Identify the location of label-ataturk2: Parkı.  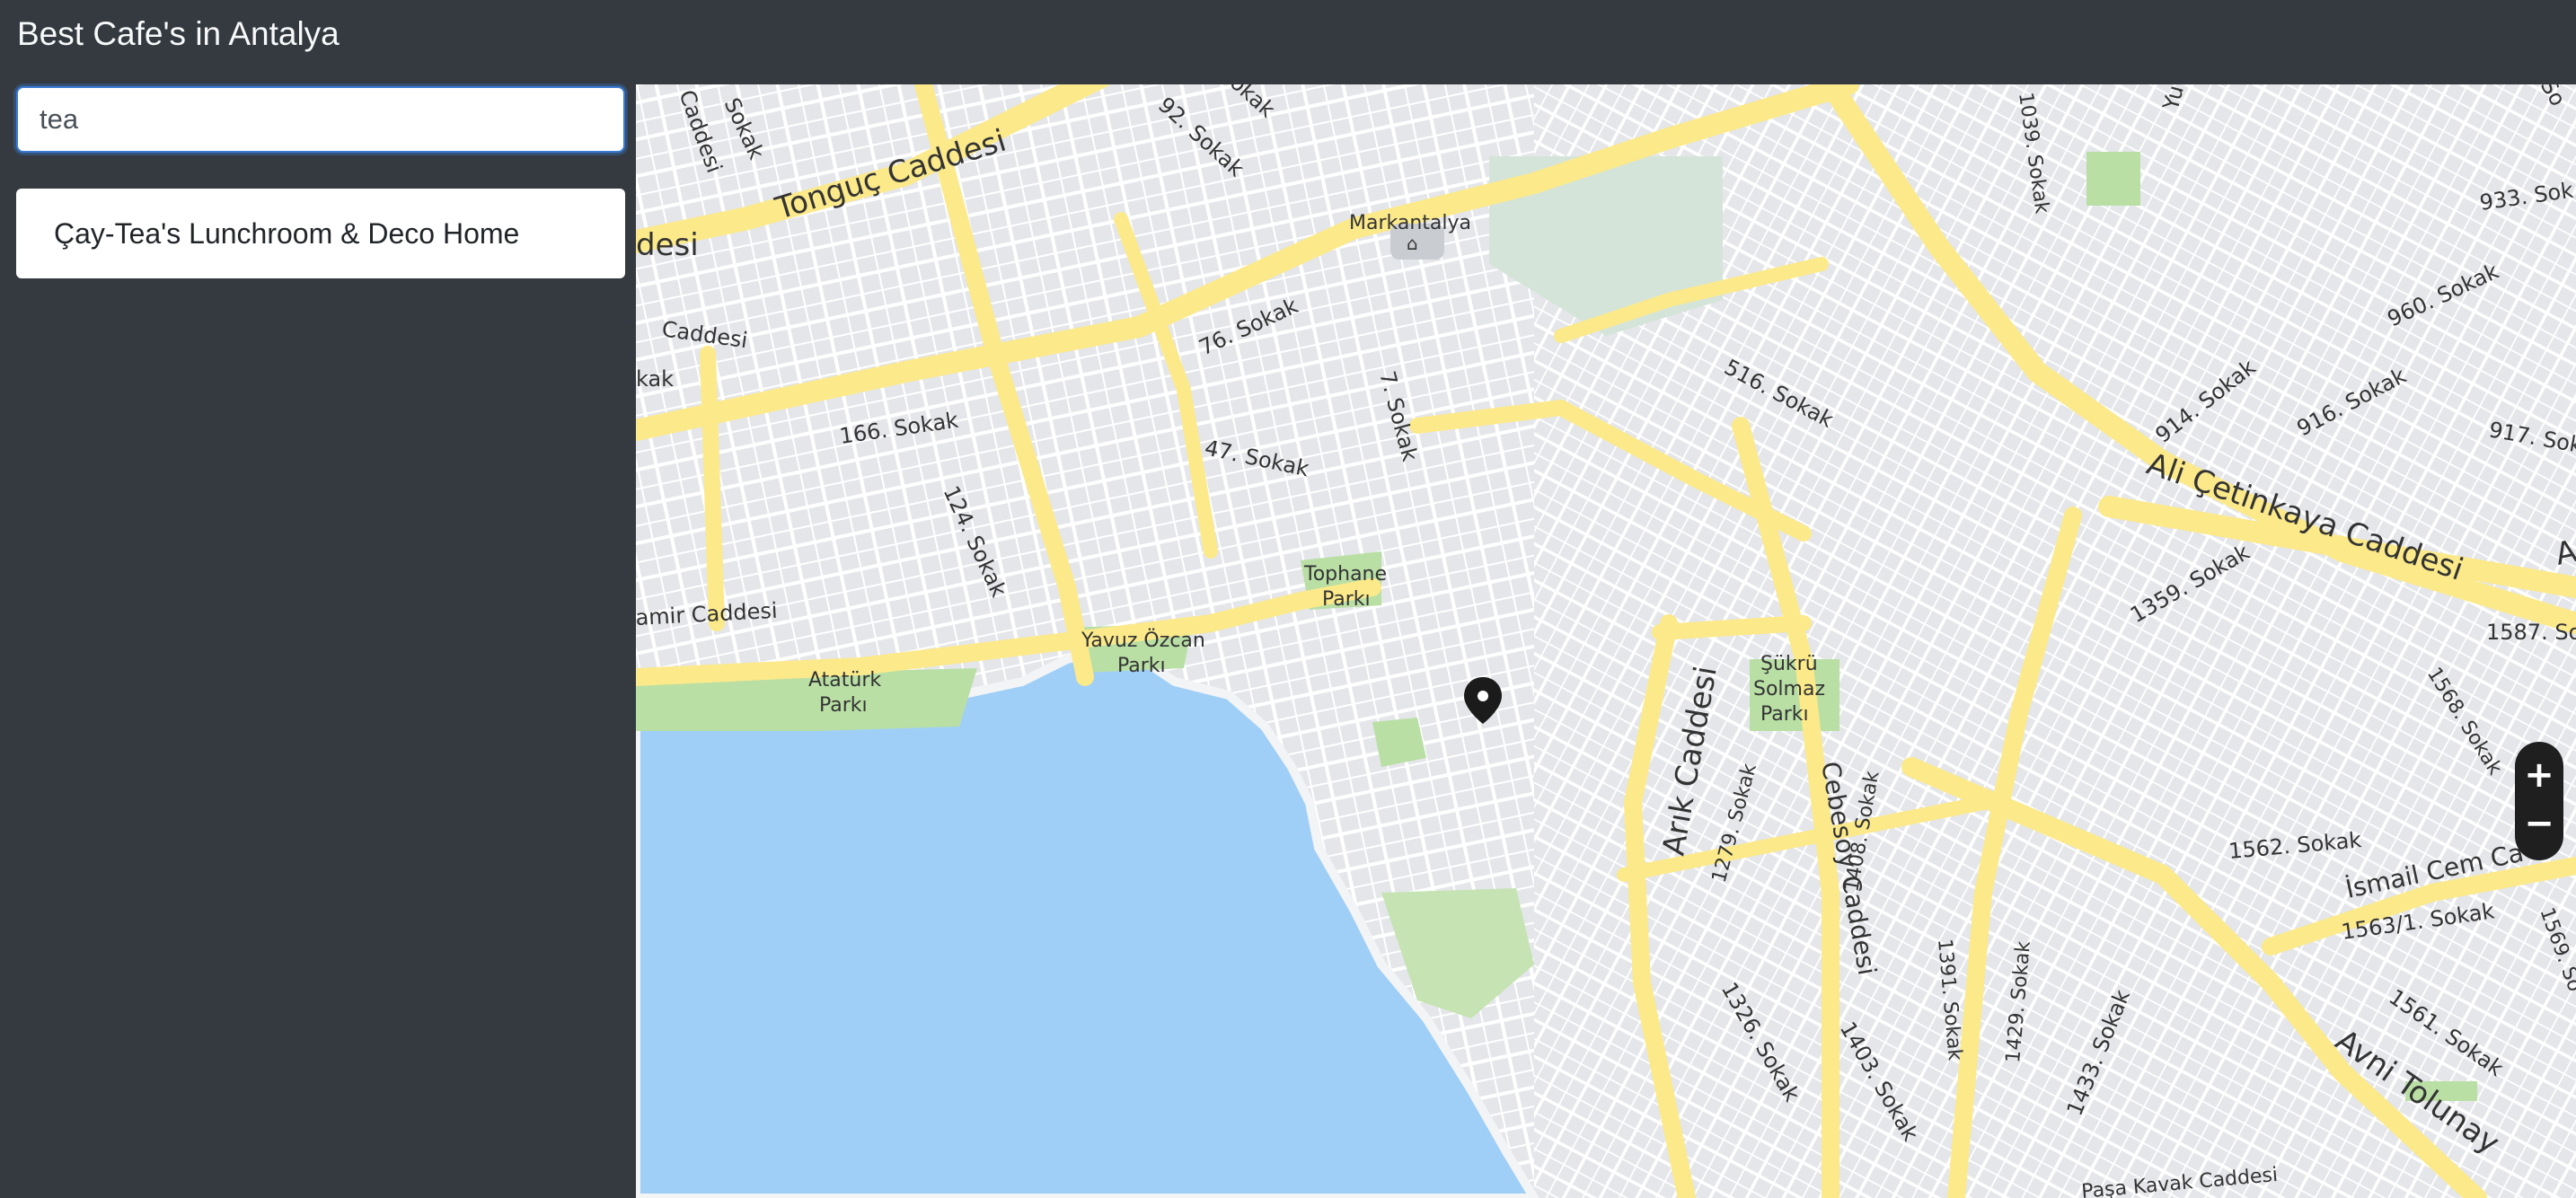
(843, 705).